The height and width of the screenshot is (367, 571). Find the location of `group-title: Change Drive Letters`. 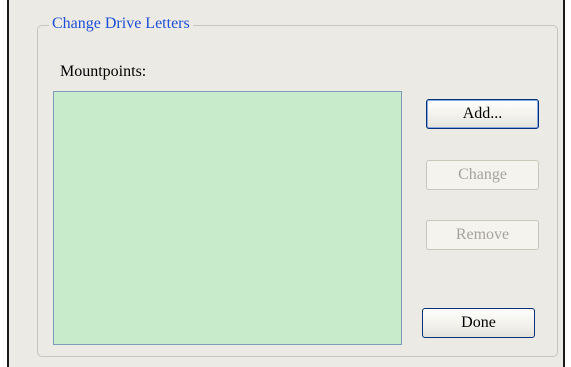

group-title: Change Drive Letters is located at coordinates (121, 24).